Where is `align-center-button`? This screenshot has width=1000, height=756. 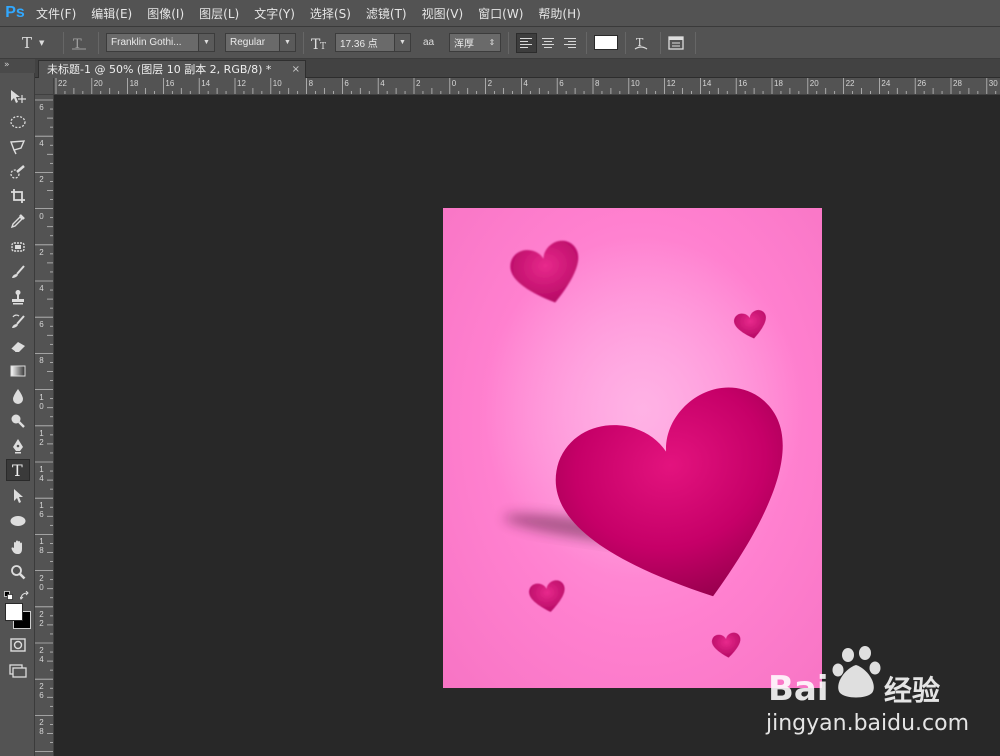 align-center-button is located at coordinates (547, 43).